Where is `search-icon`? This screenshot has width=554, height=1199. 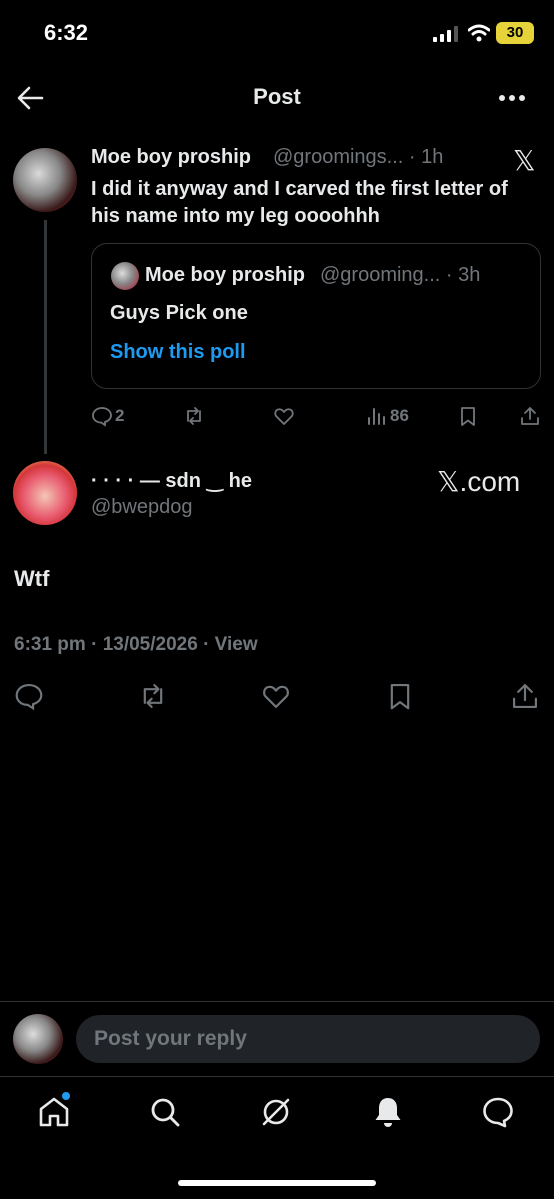
search-icon is located at coordinates (165, 1112).